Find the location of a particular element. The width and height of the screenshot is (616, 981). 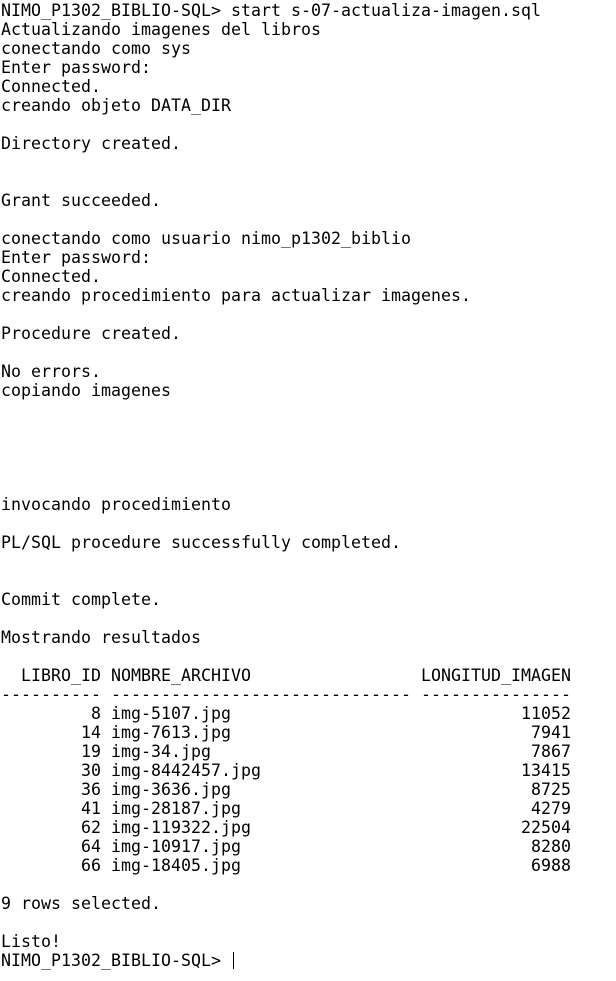

table-row: 30 img-8442457.jpg 13415 is located at coordinates (286, 770).